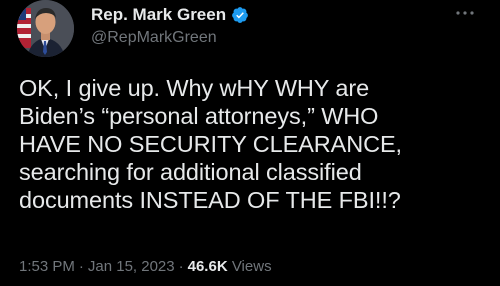  What do you see at coordinates (47, 266) in the screenshot?
I see `tweet-time: 1:53 PM` at bounding box center [47, 266].